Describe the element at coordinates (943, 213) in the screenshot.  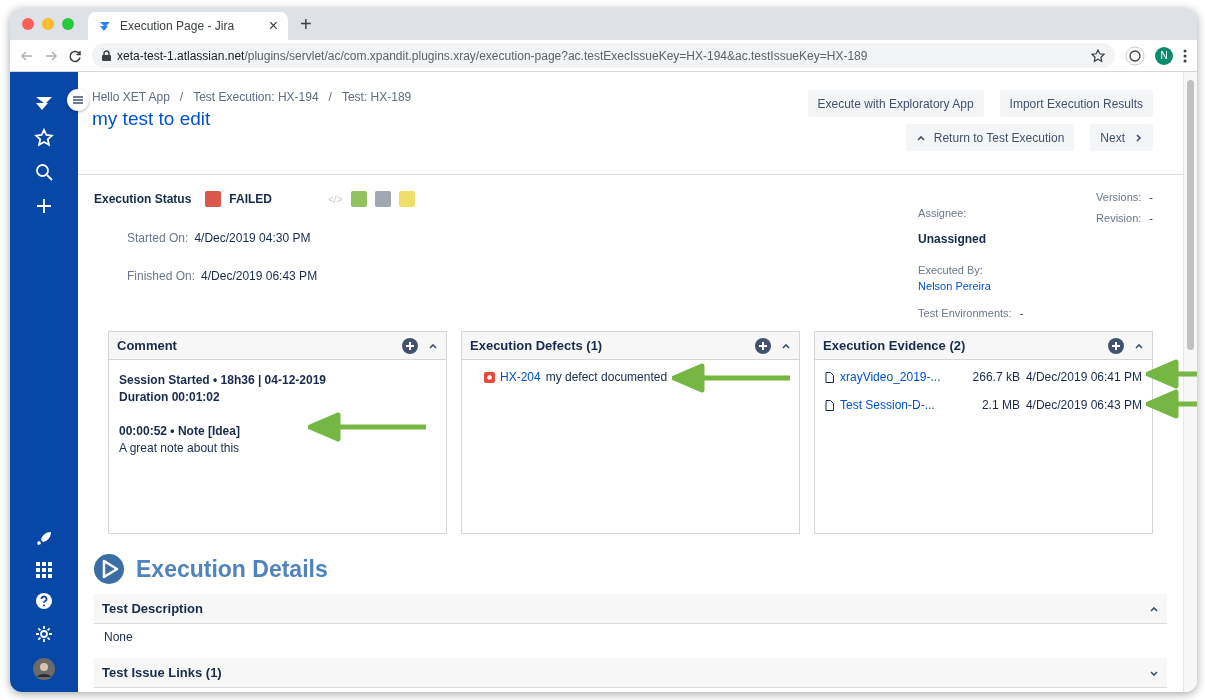
I see `assignee-label: Assignee:` at that location.